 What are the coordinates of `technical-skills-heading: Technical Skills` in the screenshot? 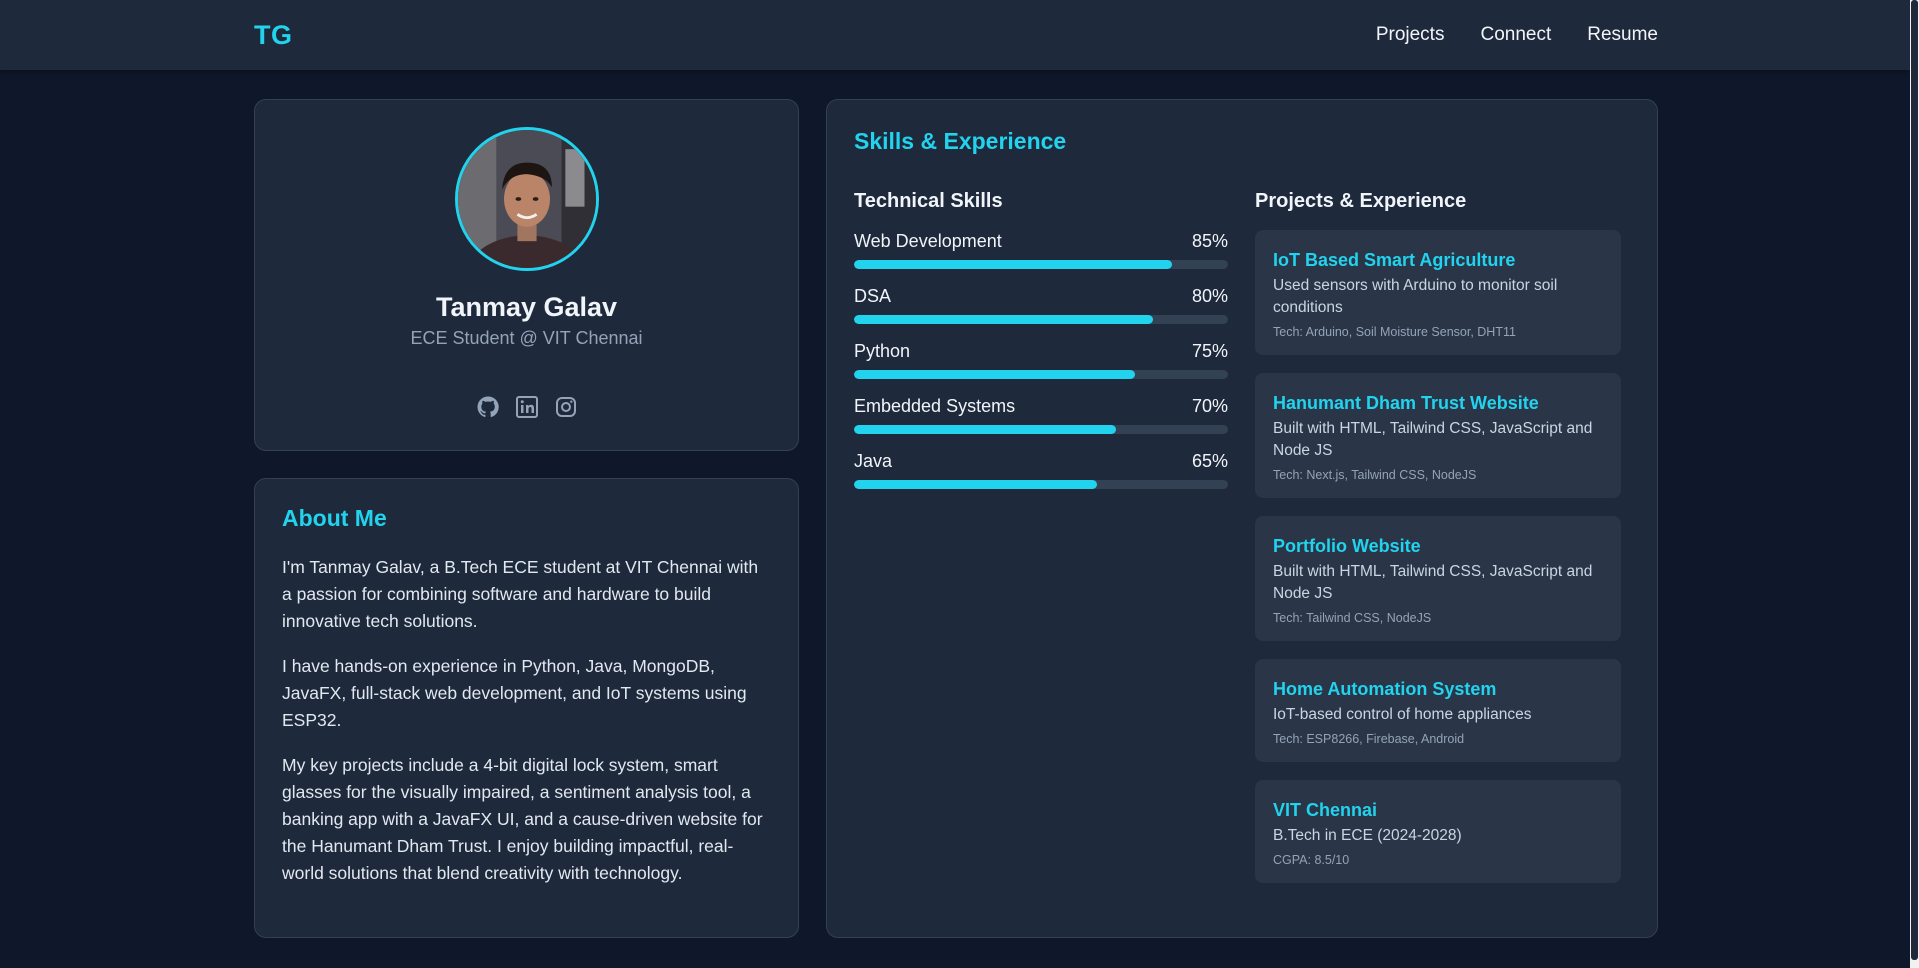 It's located at (928, 201).